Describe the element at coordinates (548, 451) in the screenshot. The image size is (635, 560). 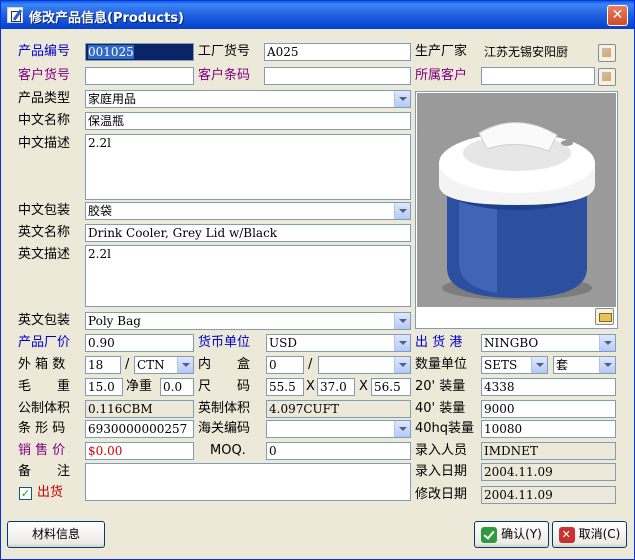
I see `entry-user-value: IMDNET` at that location.